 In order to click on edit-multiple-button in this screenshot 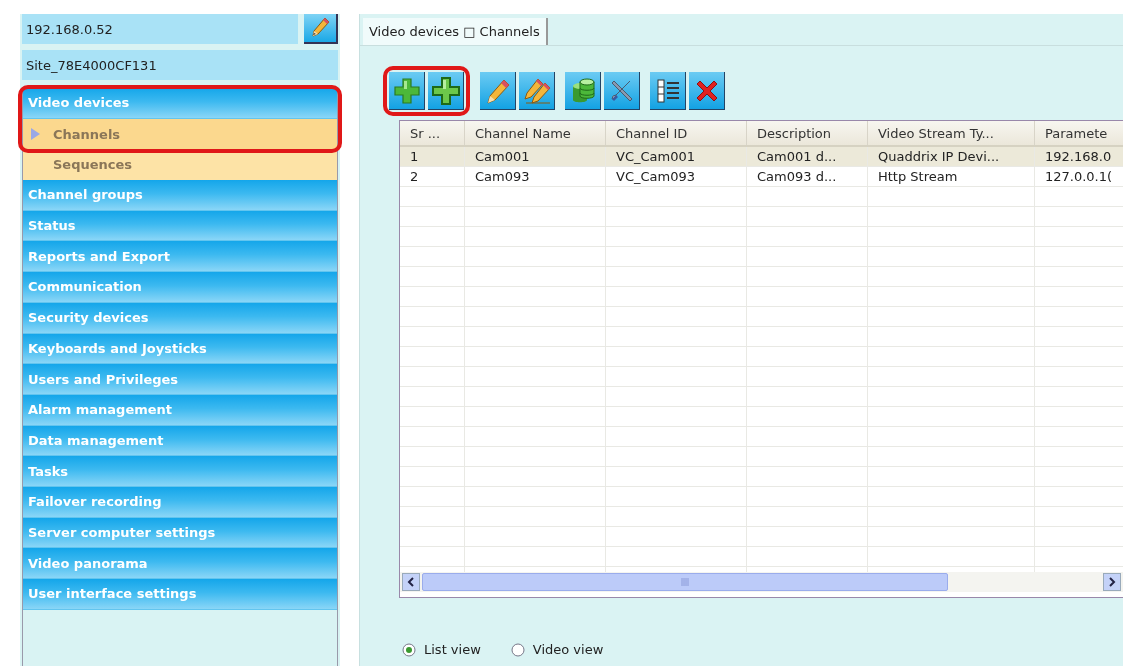, I will do `click(537, 91)`.